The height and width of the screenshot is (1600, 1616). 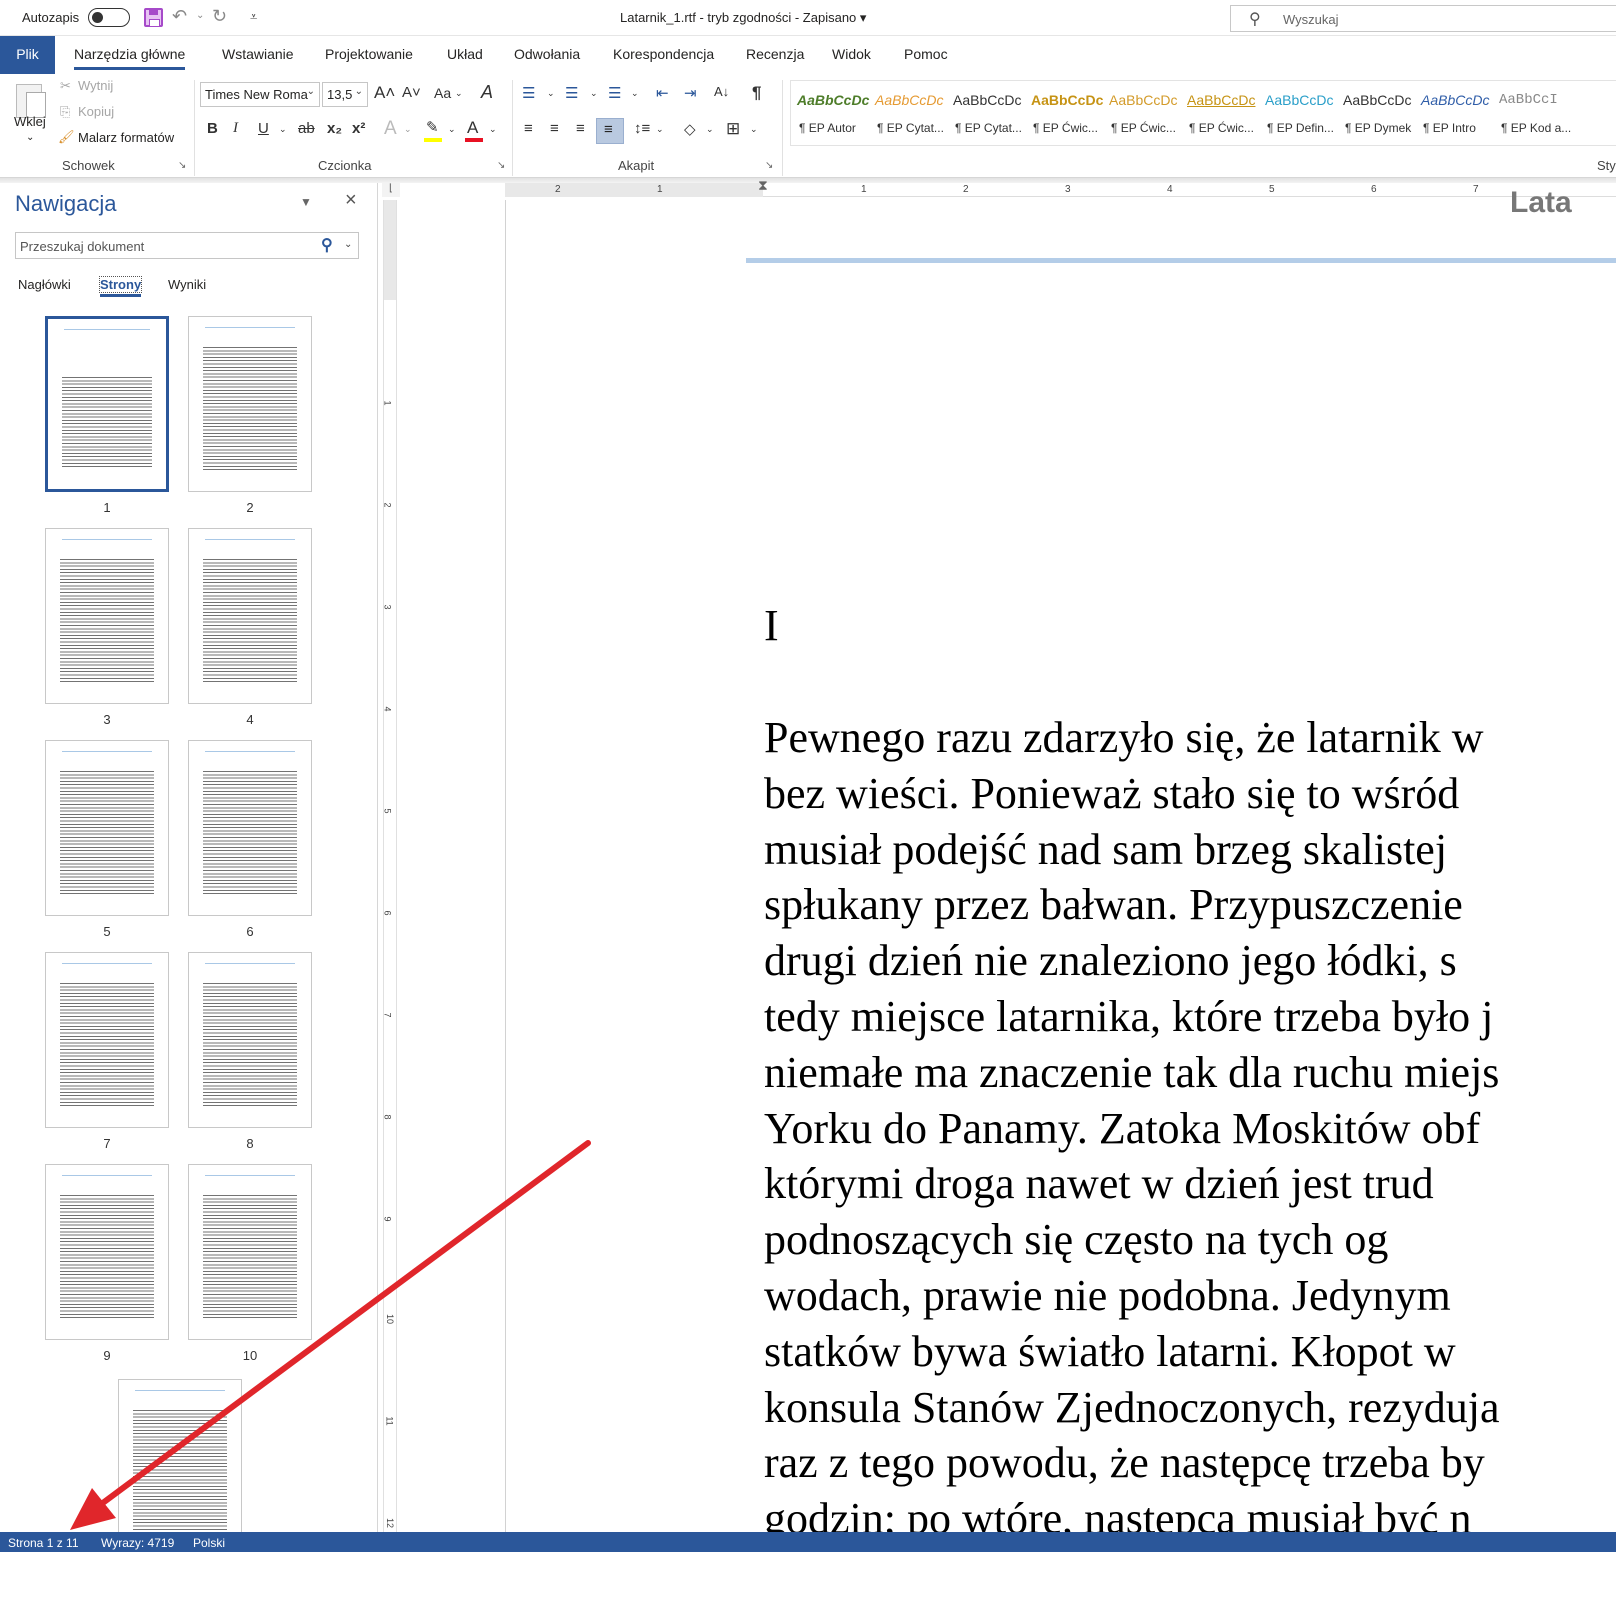 What do you see at coordinates (487, 92) in the screenshot?
I see `clear-formatting-icon: A` at bounding box center [487, 92].